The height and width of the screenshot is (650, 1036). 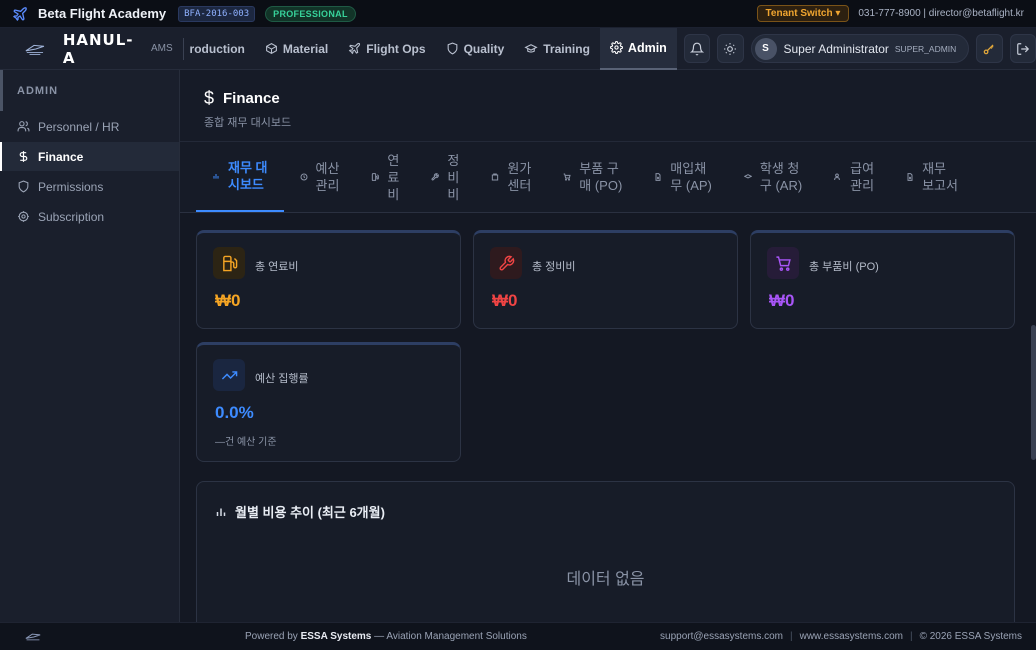 What do you see at coordinates (396, 48) in the screenshot?
I see `nav-flight-ops-label: Flight Ops` at bounding box center [396, 48].